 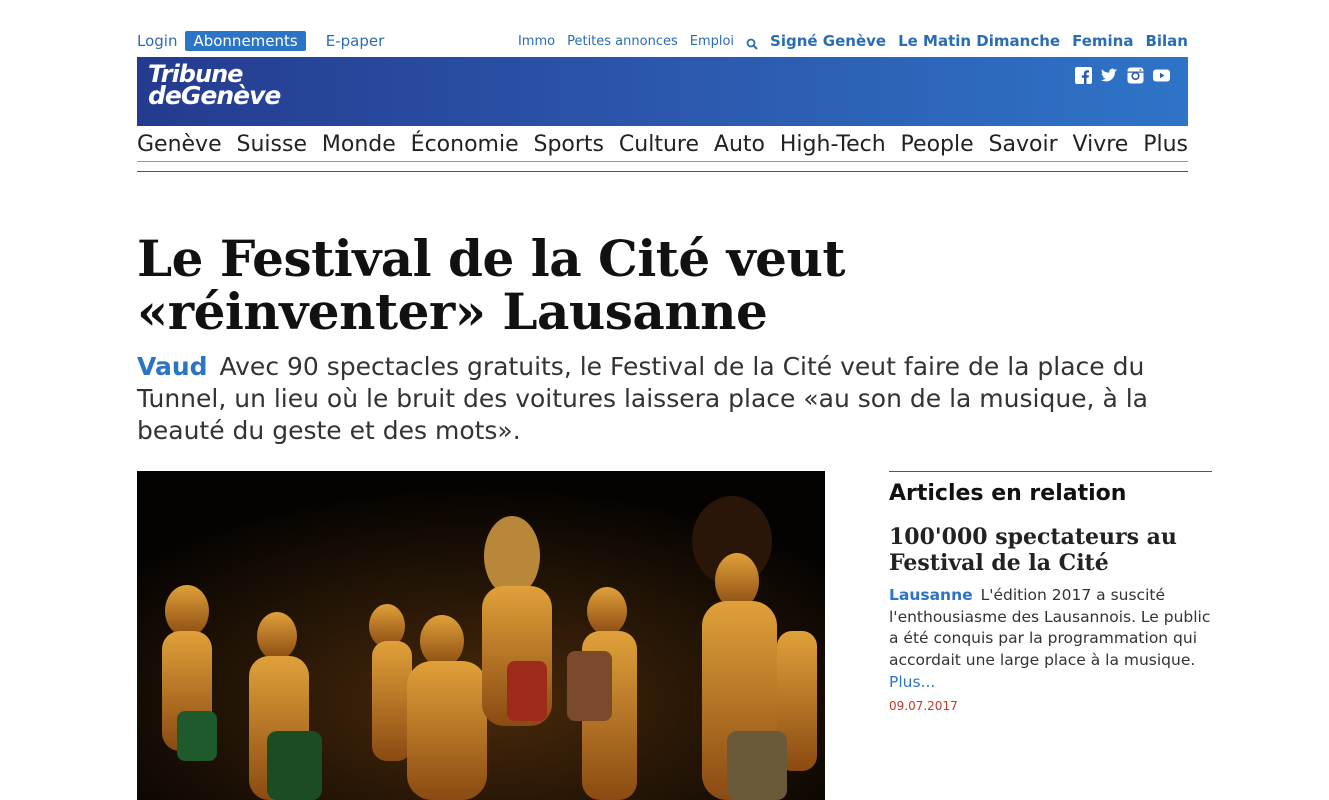 I want to click on social-links, so click(x=1122, y=75).